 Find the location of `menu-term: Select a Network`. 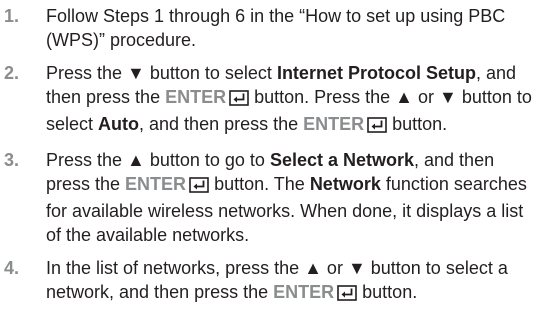

menu-term: Select a Network is located at coordinates (342, 160).